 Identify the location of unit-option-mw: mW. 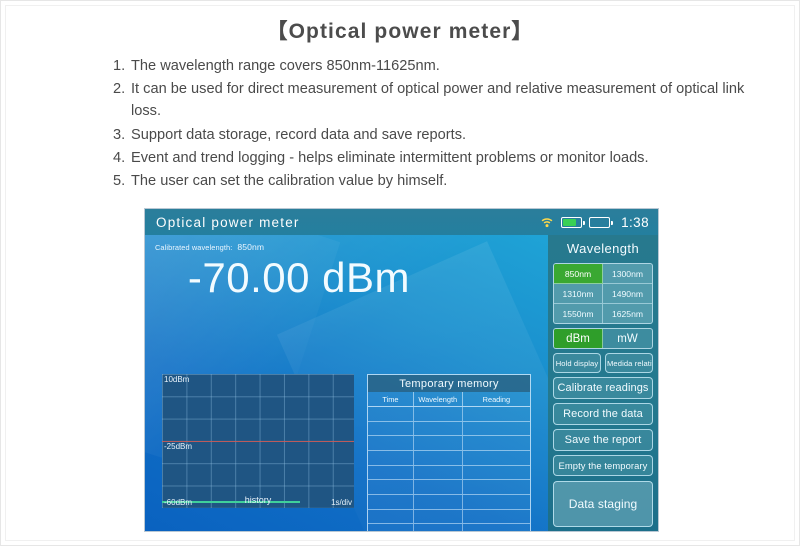
(627, 338).